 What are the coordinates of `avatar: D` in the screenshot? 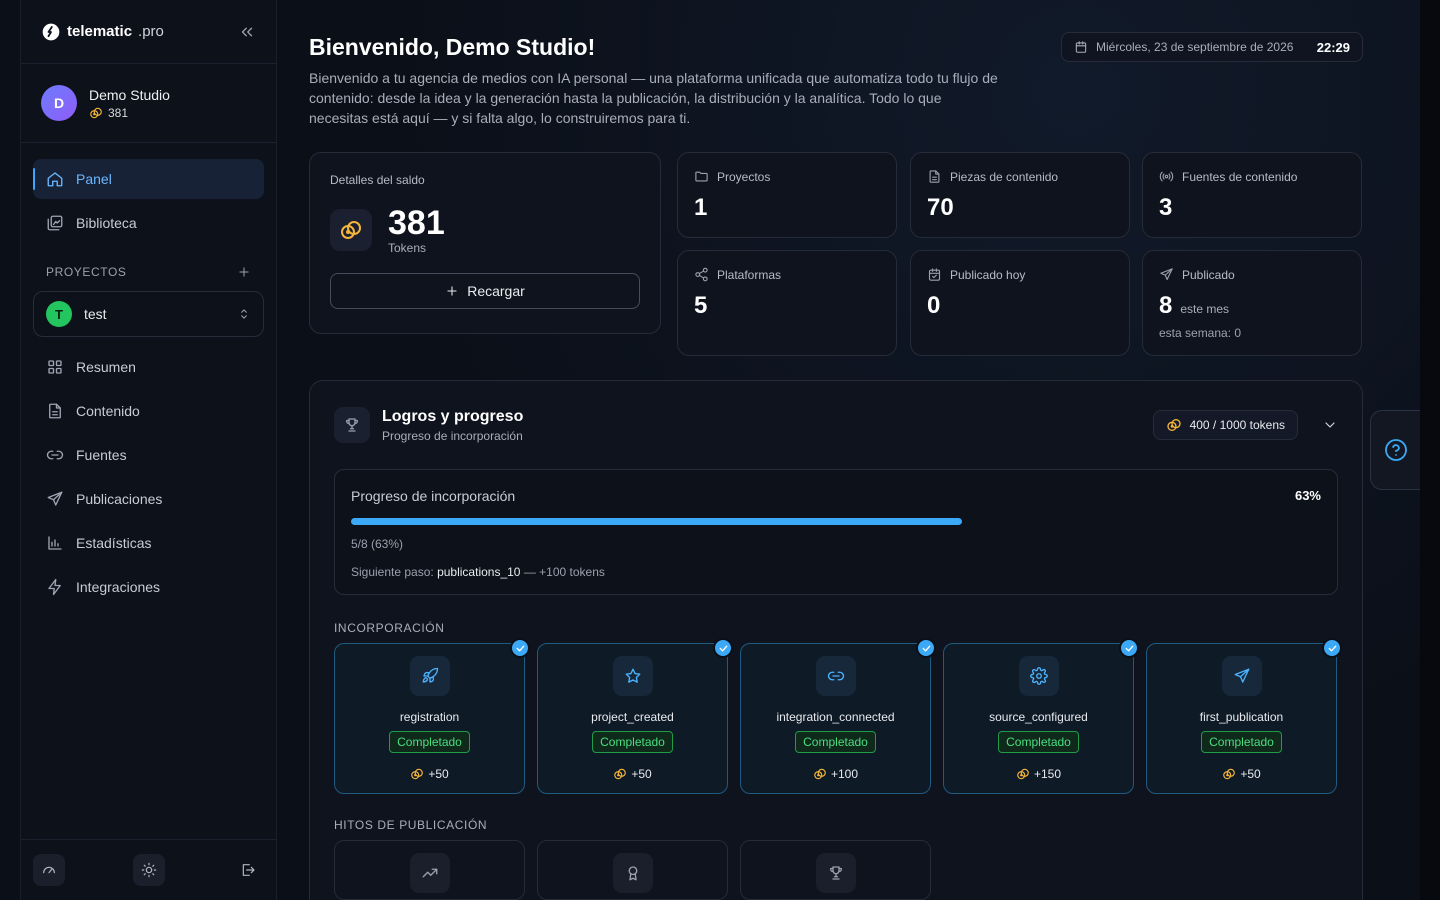 It's located at (59, 103).